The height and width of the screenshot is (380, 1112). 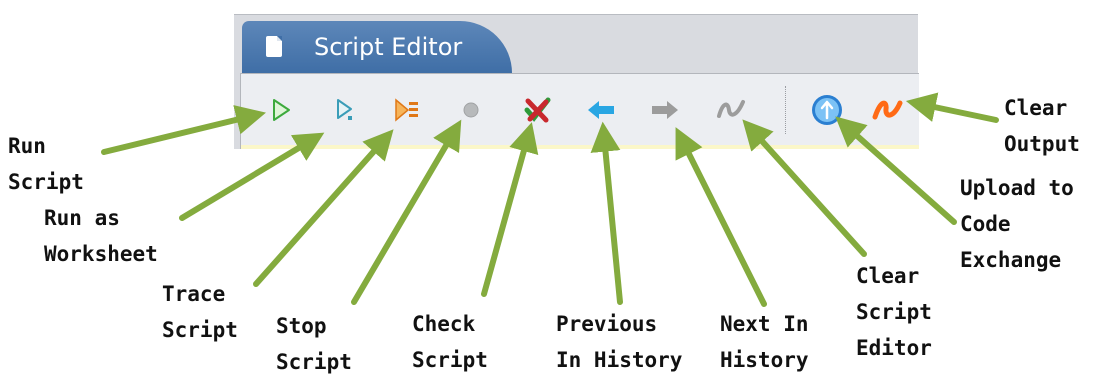 What do you see at coordinates (894, 312) in the screenshot?
I see `label-clear-script-editor: Clear Script Editor` at bounding box center [894, 312].